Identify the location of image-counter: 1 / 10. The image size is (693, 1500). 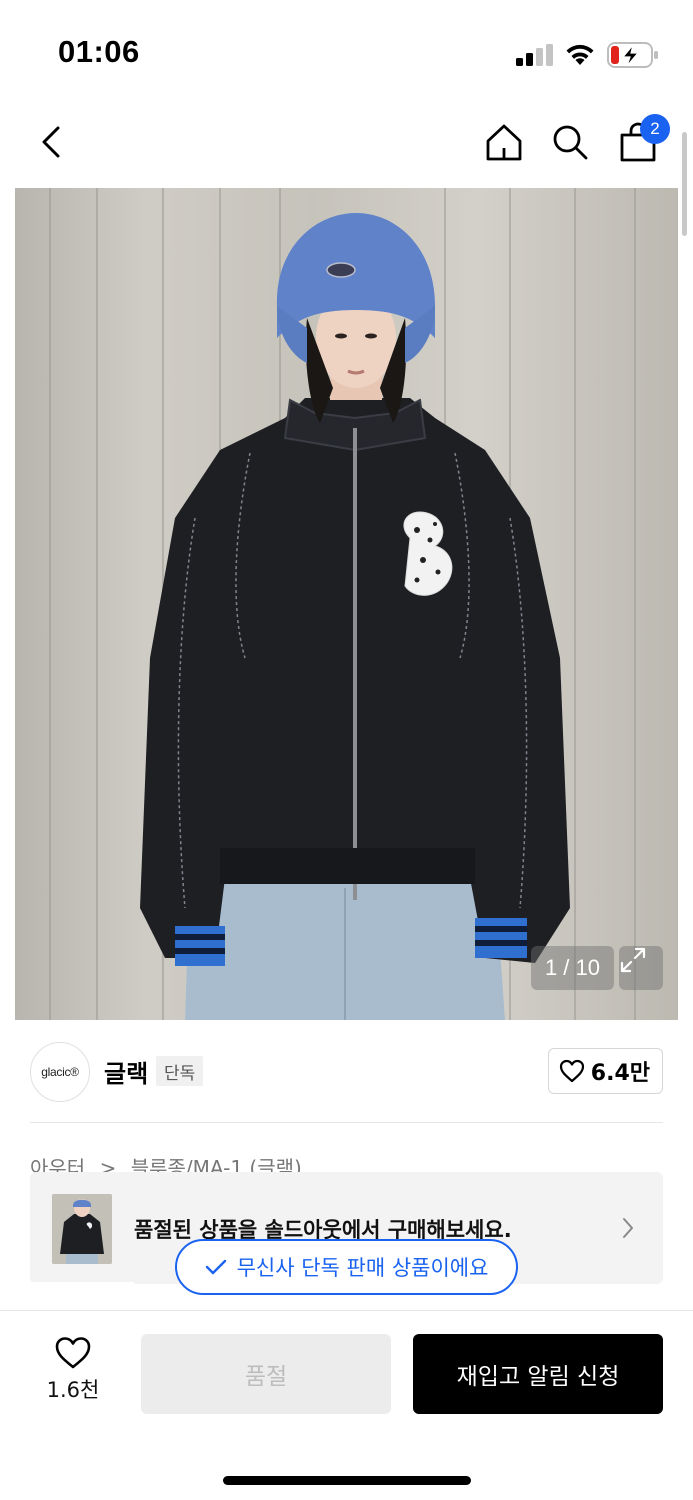
(572, 968).